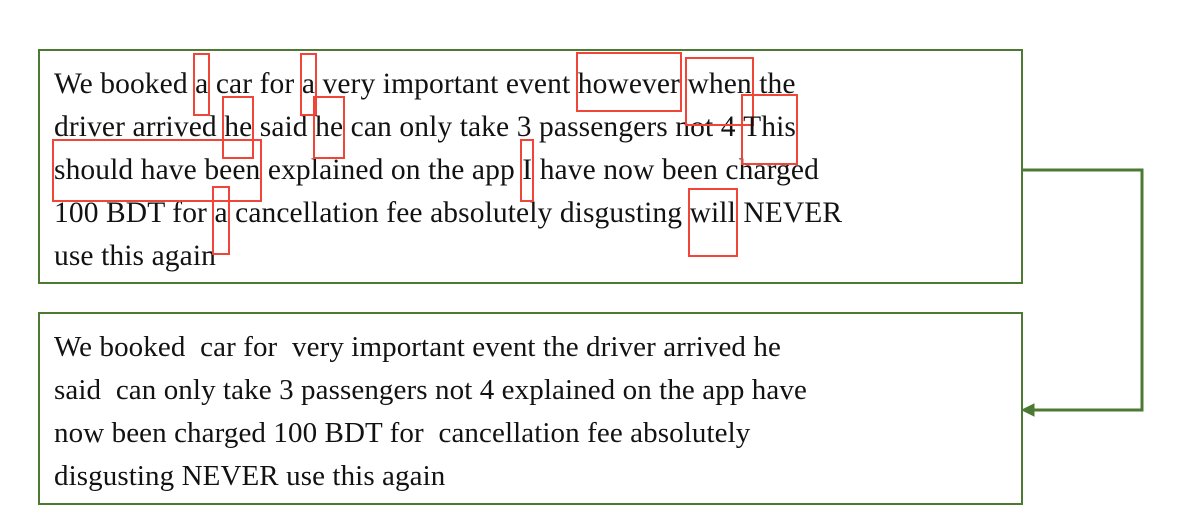 This screenshot has width=1198, height=532. I want to click on flow-arrow-connector, so click(1084, 290).